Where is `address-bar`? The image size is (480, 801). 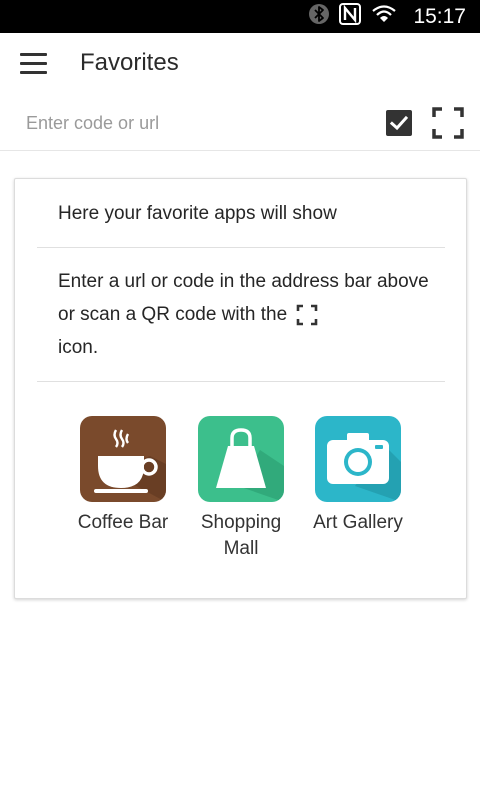
address-bar is located at coordinates (240, 122).